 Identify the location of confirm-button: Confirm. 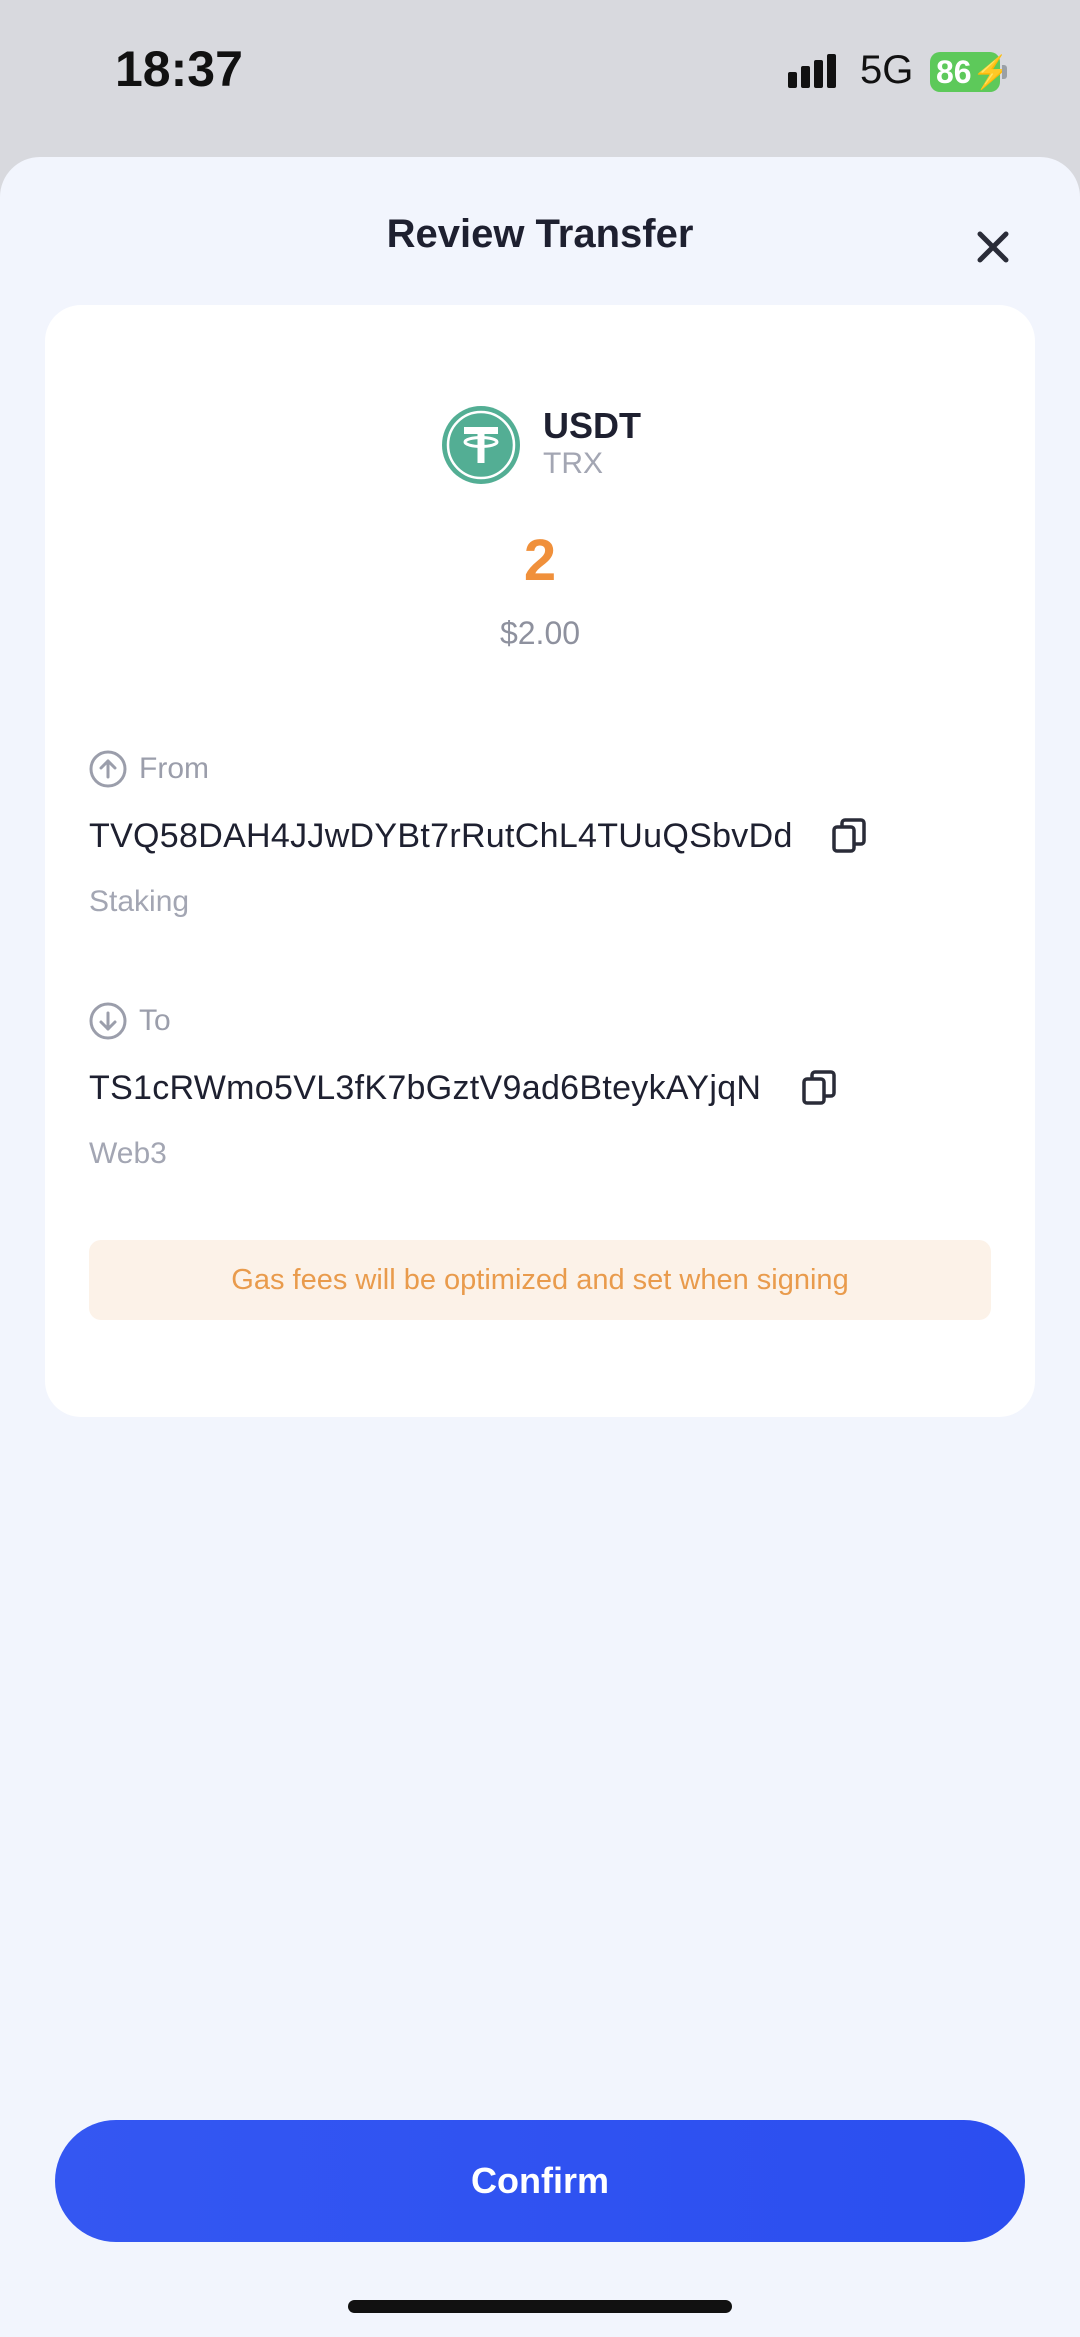
(540, 2181).